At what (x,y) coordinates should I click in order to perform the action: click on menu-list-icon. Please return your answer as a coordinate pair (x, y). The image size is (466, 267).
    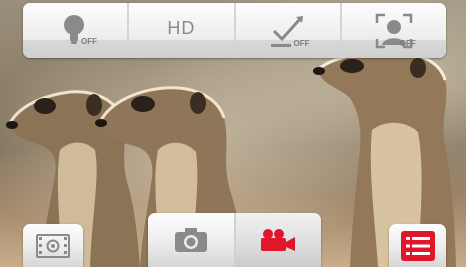
    Looking at the image, I should click on (417, 245).